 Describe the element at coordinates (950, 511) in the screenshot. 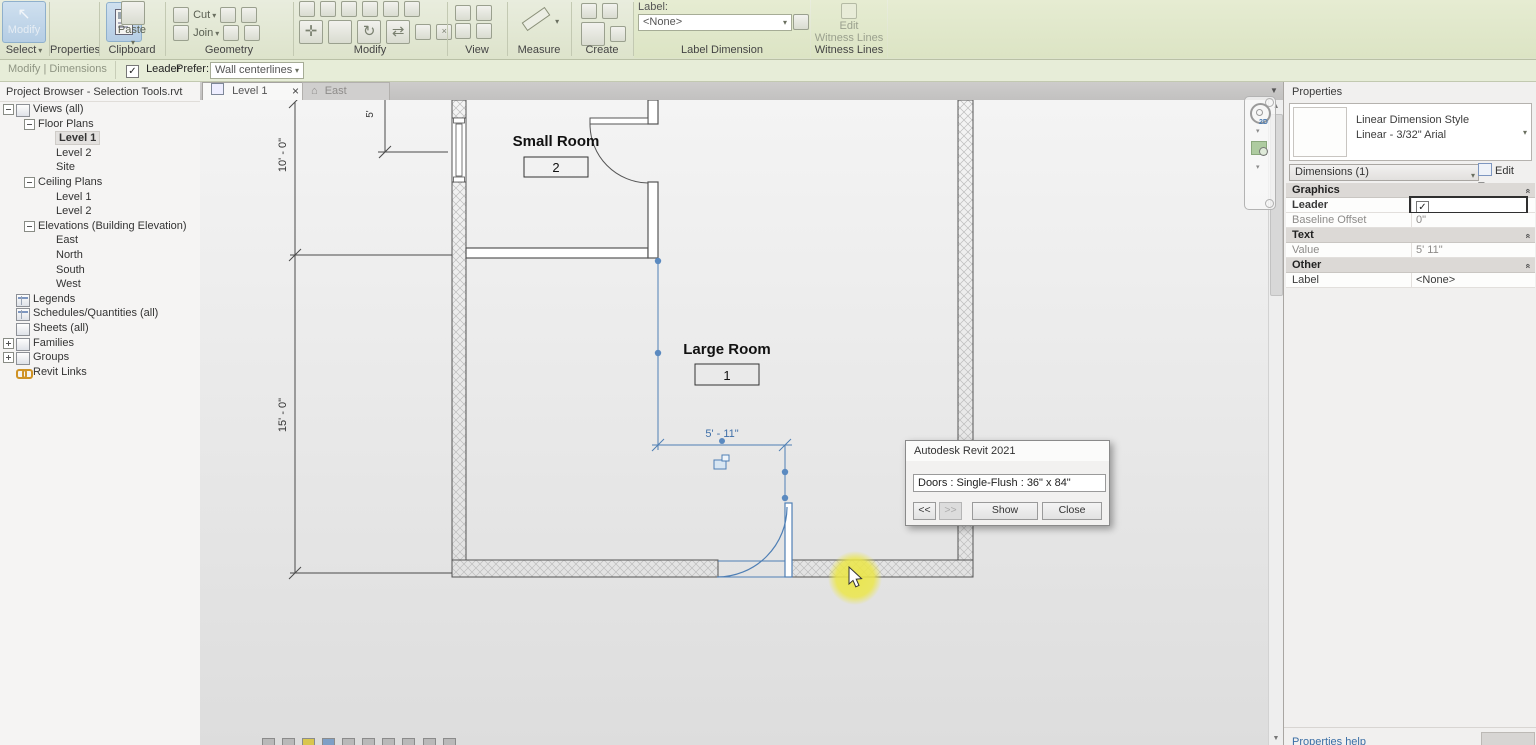

I see `next-button: >>` at that location.